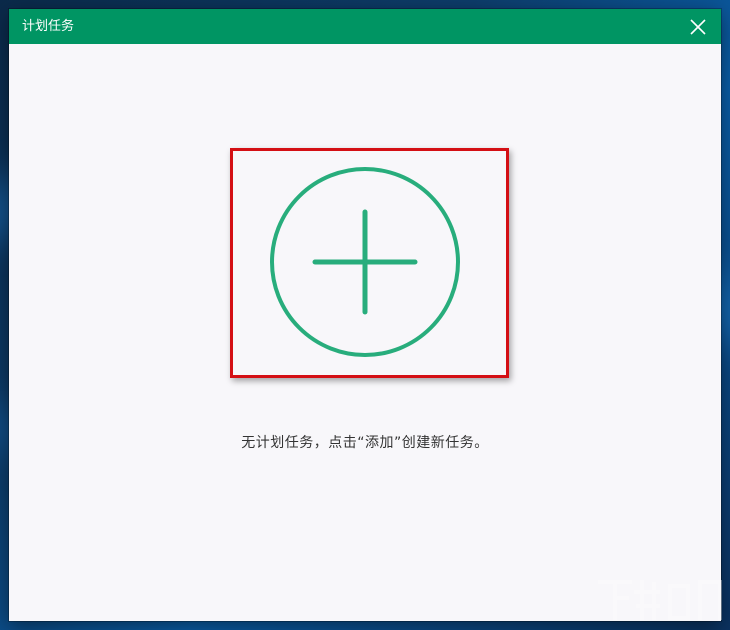 This screenshot has width=730, height=630. I want to click on add-task-button, so click(369, 263).